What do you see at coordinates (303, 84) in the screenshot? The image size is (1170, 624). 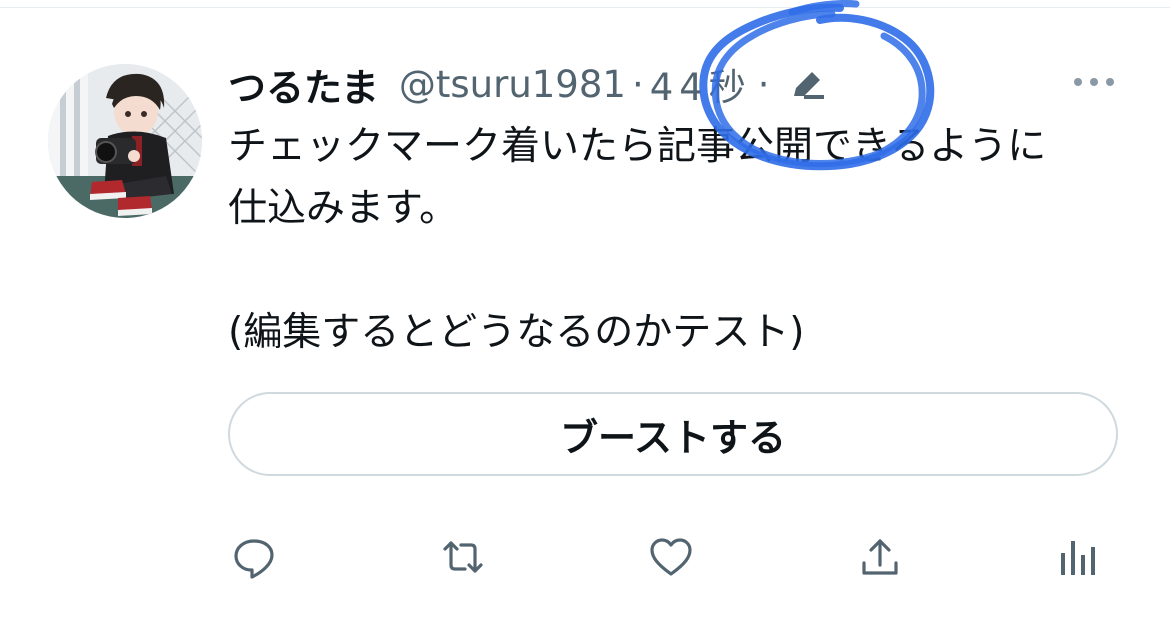 I see `display-name: つるたま` at bounding box center [303, 84].